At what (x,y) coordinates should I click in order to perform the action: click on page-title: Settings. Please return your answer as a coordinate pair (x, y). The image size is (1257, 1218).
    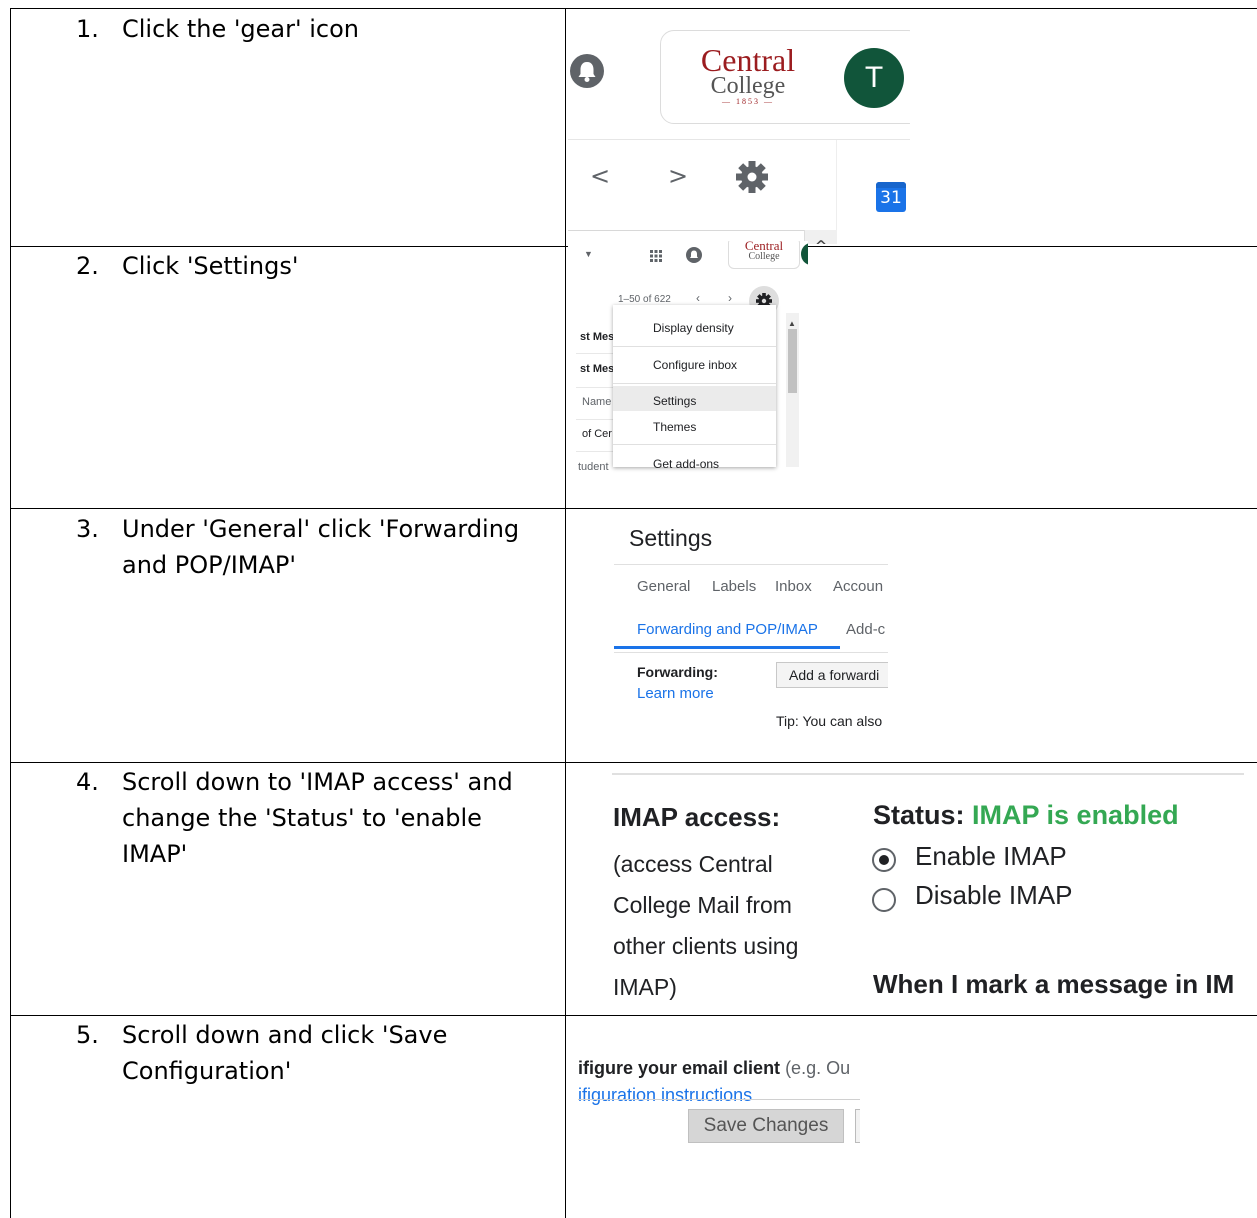
    Looking at the image, I should click on (671, 538).